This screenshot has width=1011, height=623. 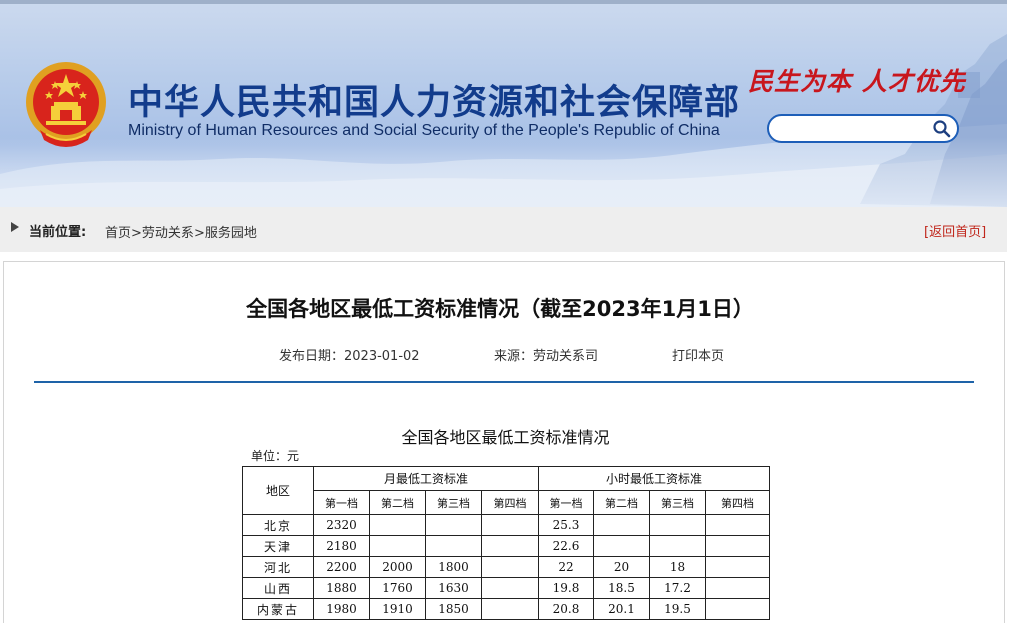 What do you see at coordinates (278, 567) in the screenshot?
I see `region-cell: 河北` at bounding box center [278, 567].